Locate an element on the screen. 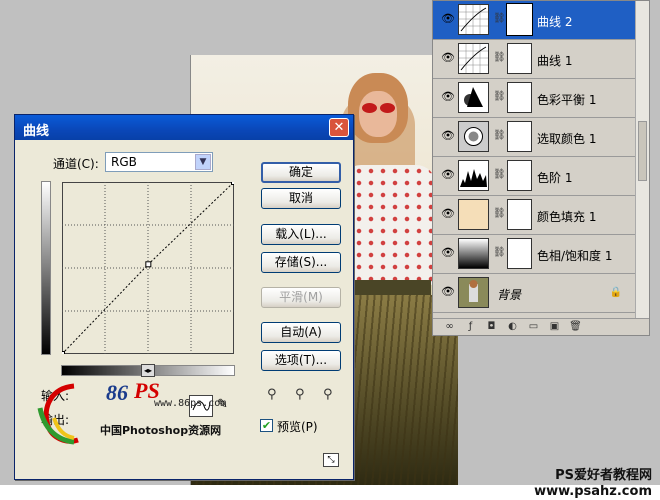 This screenshot has width=660, height=500. layer-name: 颜色填充 1 is located at coordinates (567, 217).